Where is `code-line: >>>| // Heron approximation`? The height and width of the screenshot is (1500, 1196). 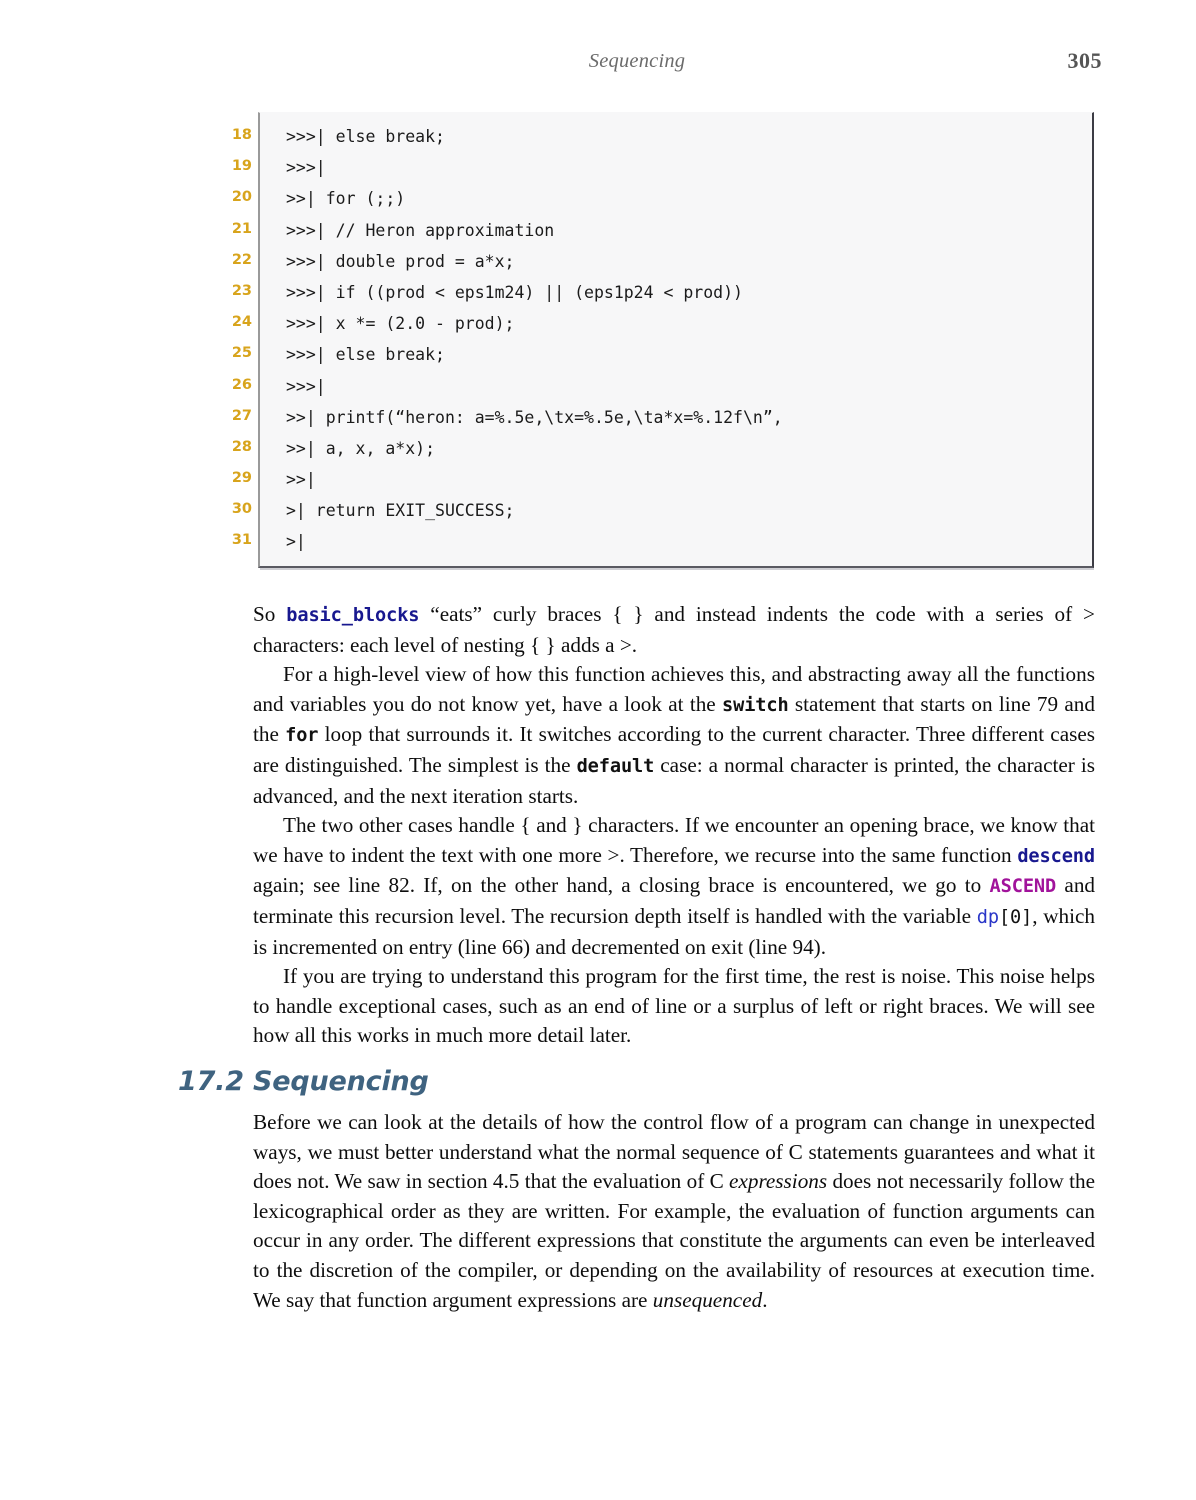 code-line: >>>| // Heron approximation is located at coordinates (420, 230).